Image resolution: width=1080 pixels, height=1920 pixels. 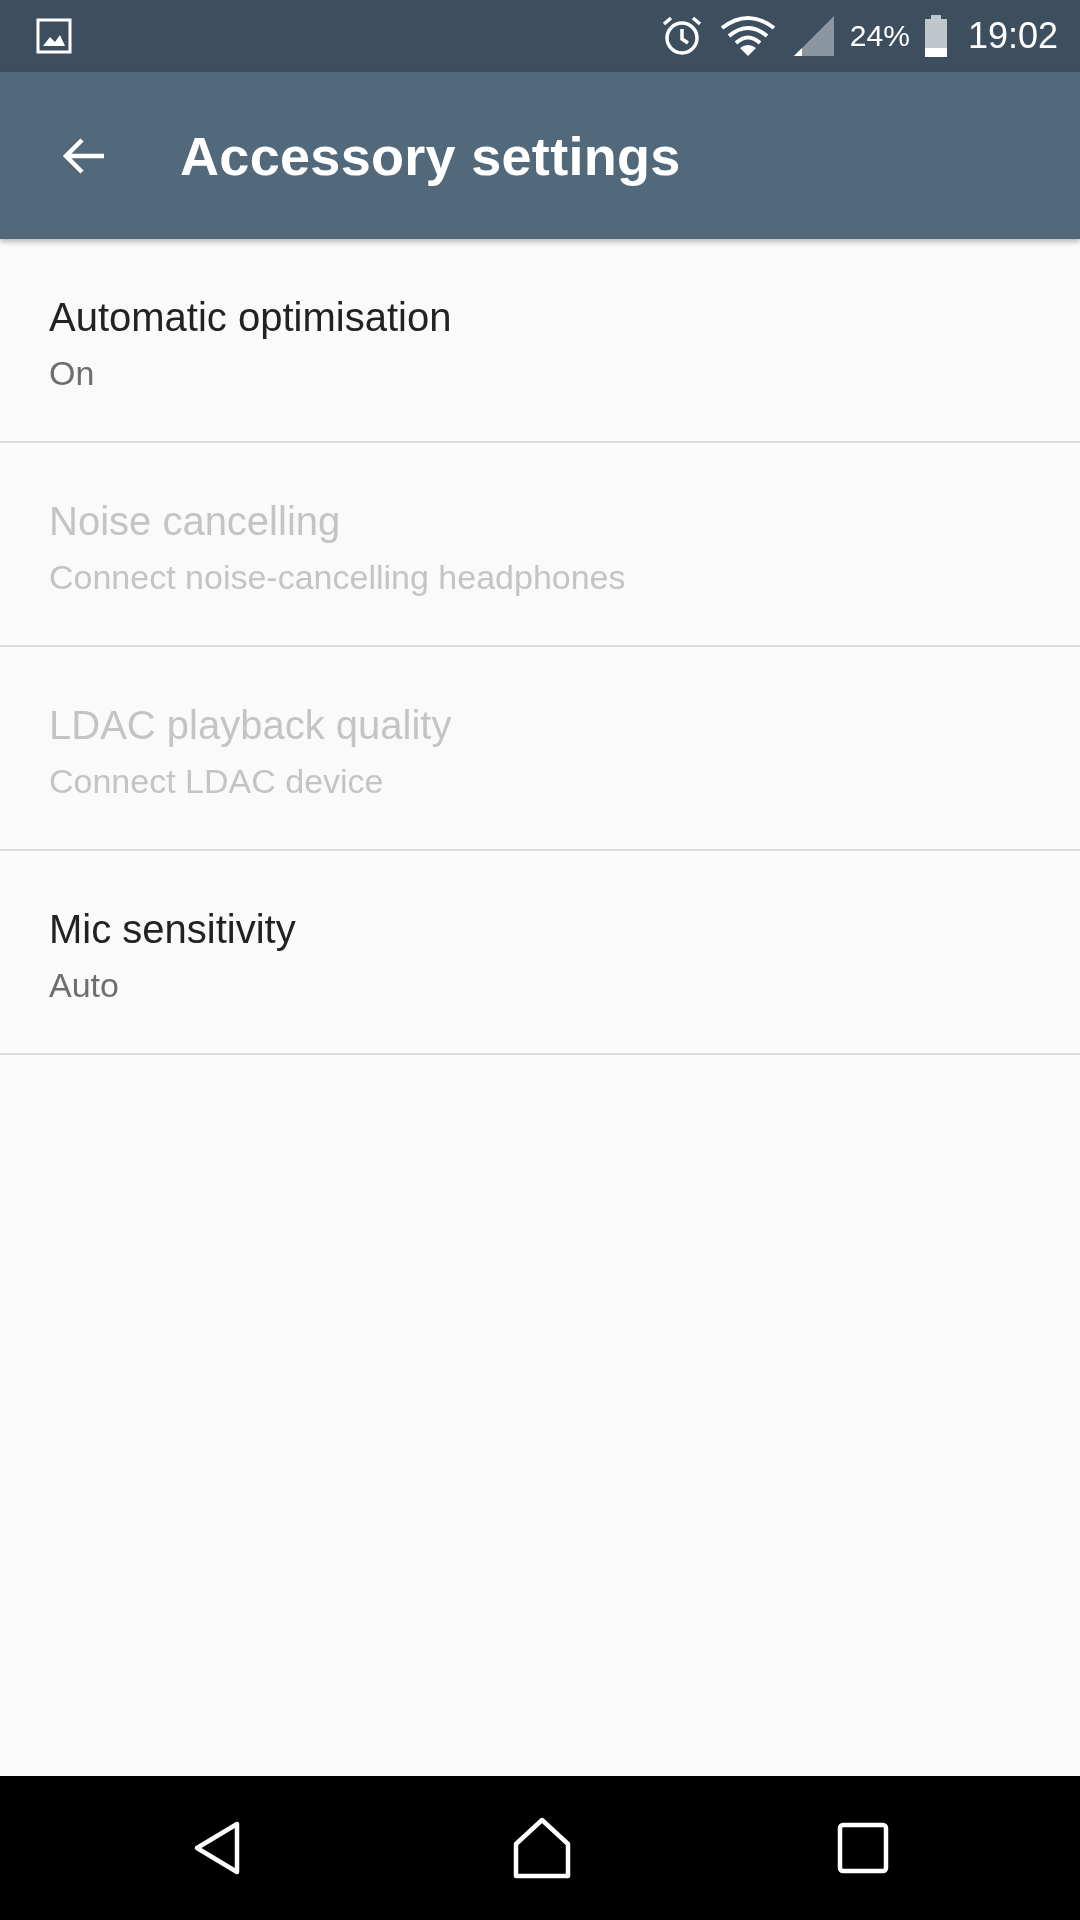 What do you see at coordinates (862, 1848) in the screenshot?
I see `recents-icon` at bounding box center [862, 1848].